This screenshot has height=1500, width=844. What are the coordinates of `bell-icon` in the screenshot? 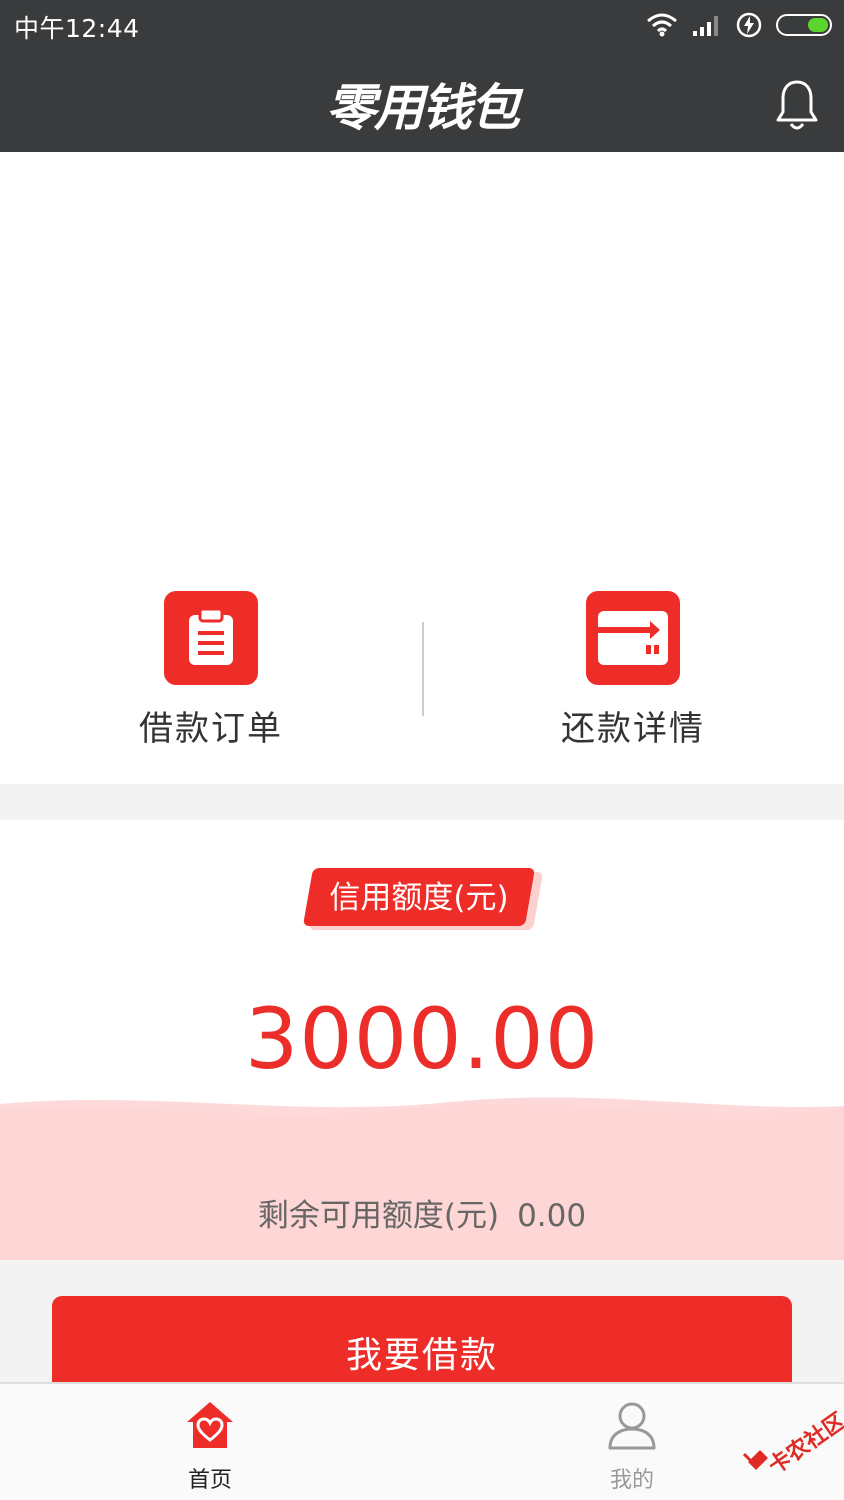 It's located at (797, 105).